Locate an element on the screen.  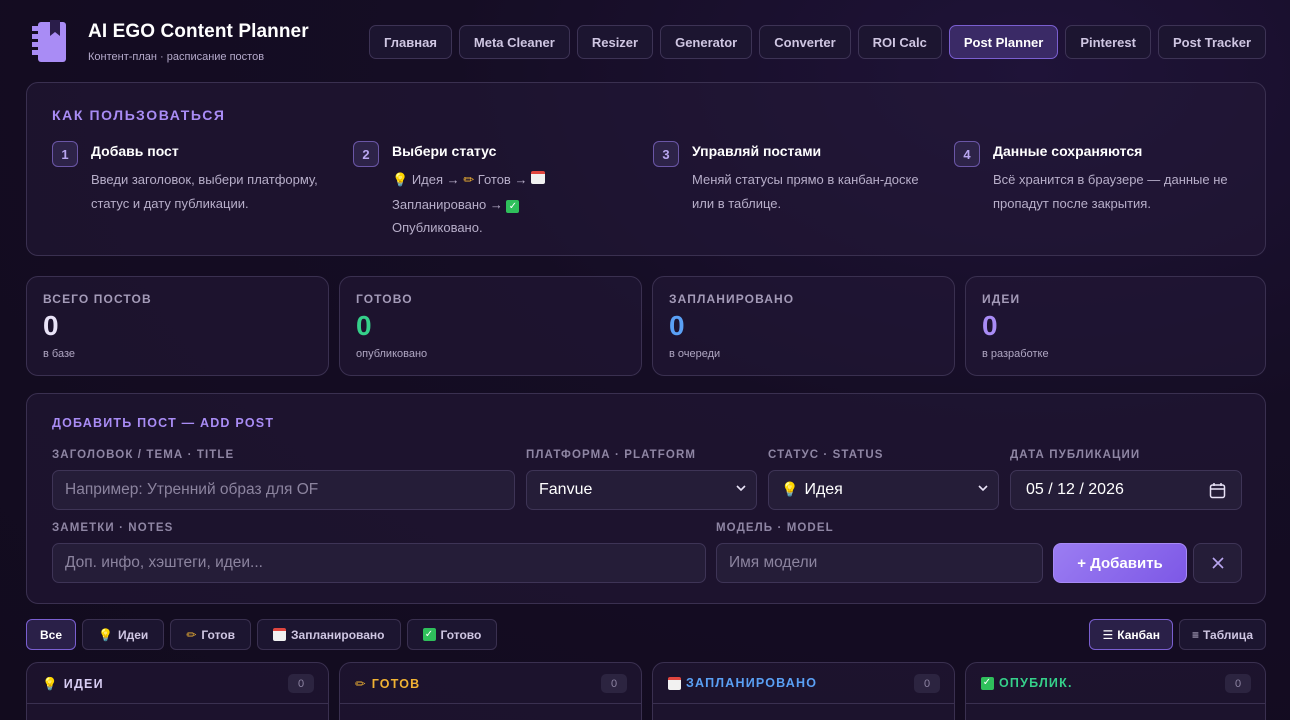
title-label: ЗАГОЛОВОК / ТЕМА · TITLE is located at coordinates (143, 455).